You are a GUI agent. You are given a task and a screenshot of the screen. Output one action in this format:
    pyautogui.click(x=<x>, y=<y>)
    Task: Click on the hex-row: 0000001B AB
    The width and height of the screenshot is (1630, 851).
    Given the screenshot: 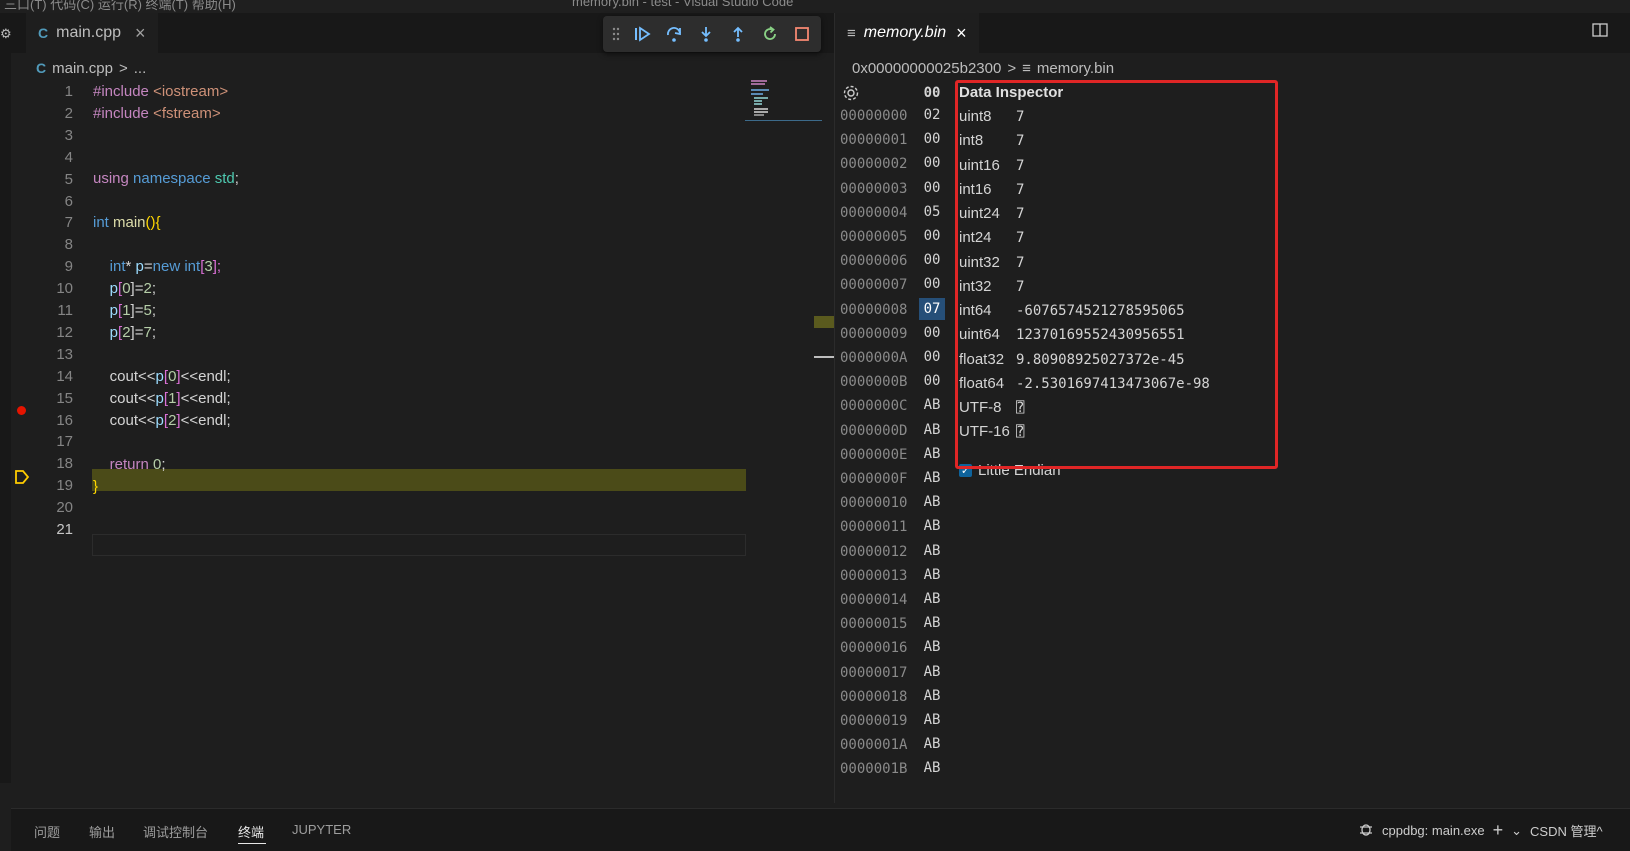 What is the action you would take?
    pyautogui.click(x=895, y=769)
    